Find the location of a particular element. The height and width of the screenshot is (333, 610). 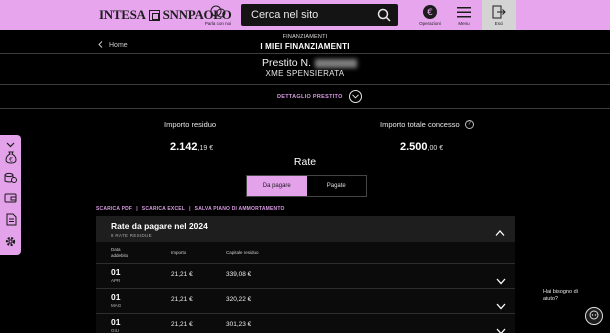

talk-with-us-button: Parla con noi is located at coordinates (218, 15).